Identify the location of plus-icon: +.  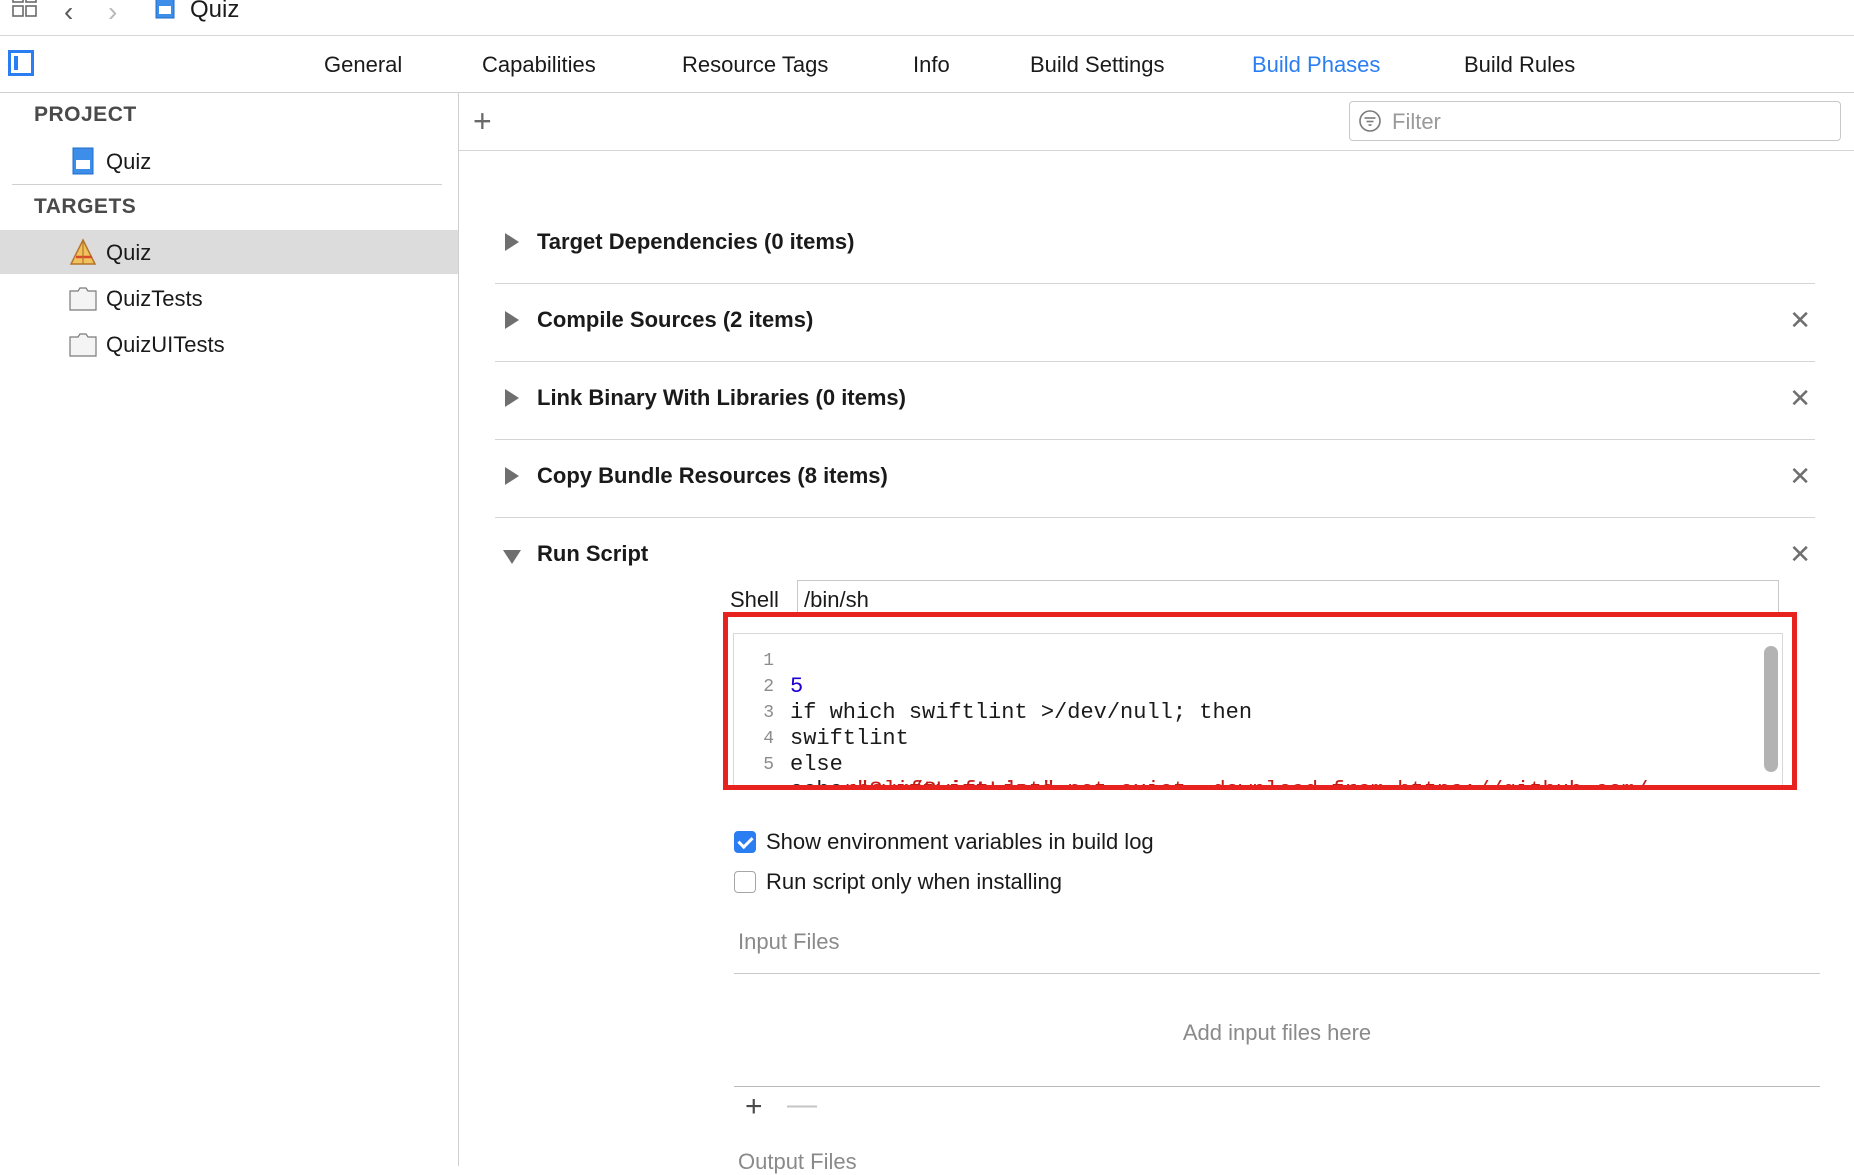
(754, 1107).